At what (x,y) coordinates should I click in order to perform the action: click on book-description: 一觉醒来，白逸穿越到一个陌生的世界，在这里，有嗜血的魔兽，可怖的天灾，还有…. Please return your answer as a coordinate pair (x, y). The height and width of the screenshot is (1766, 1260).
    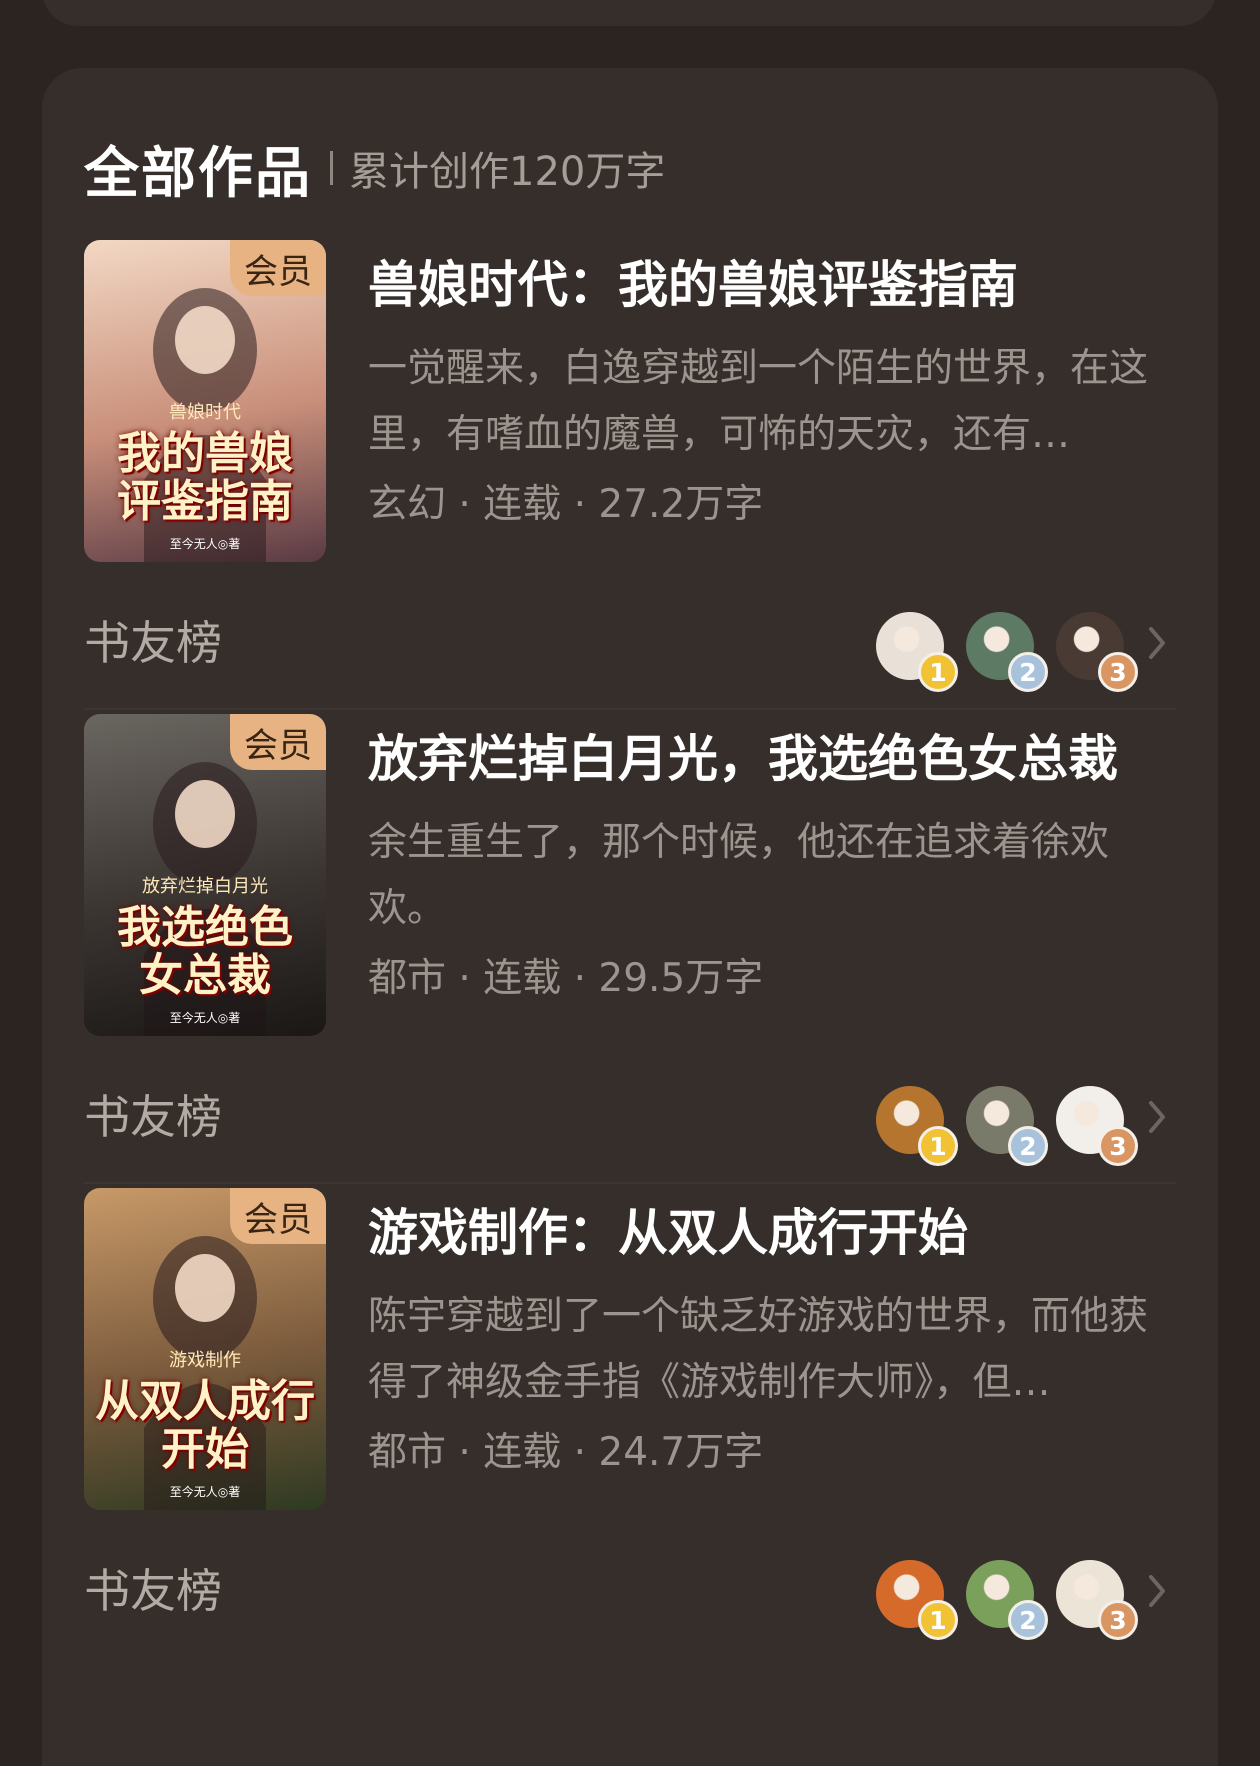
    Looking at the image, I should click on (758, 401).